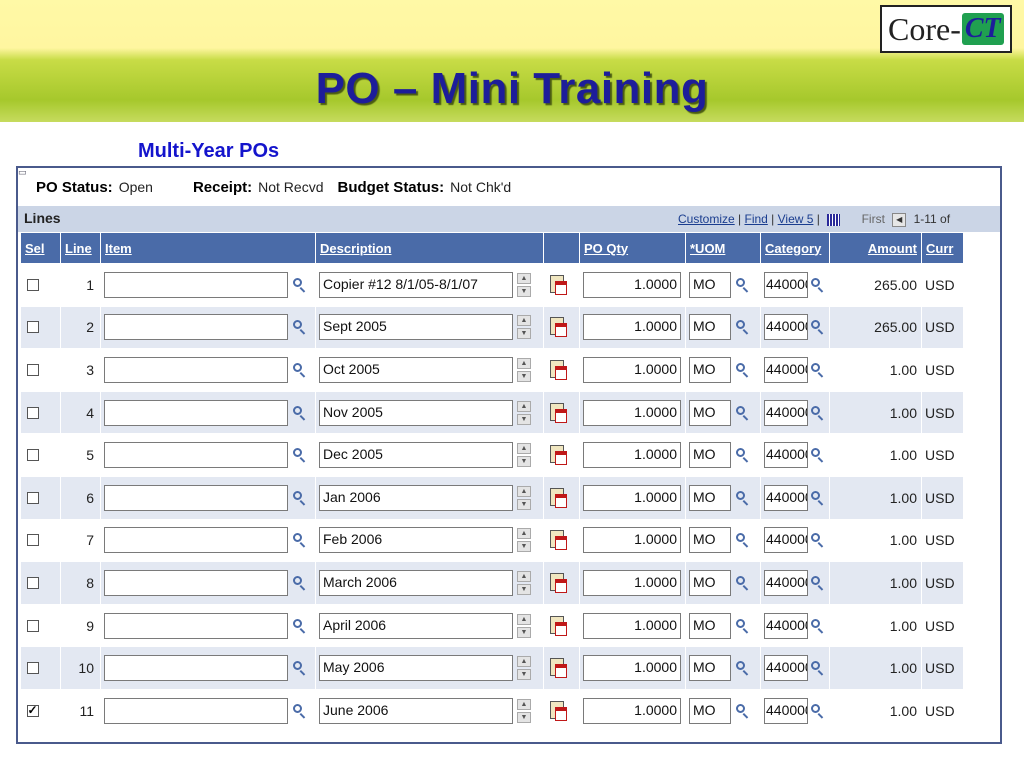 The image size is (1024, 768). What do you see at coordinates (208, 248) in the screenshot?
I see `col-header-item: Item` at bounding box center [208, 248].